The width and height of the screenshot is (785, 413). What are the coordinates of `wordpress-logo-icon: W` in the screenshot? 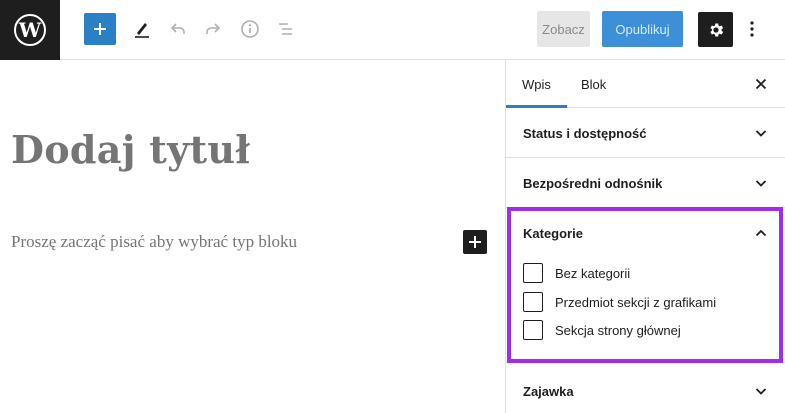 It's located at (30, 30).